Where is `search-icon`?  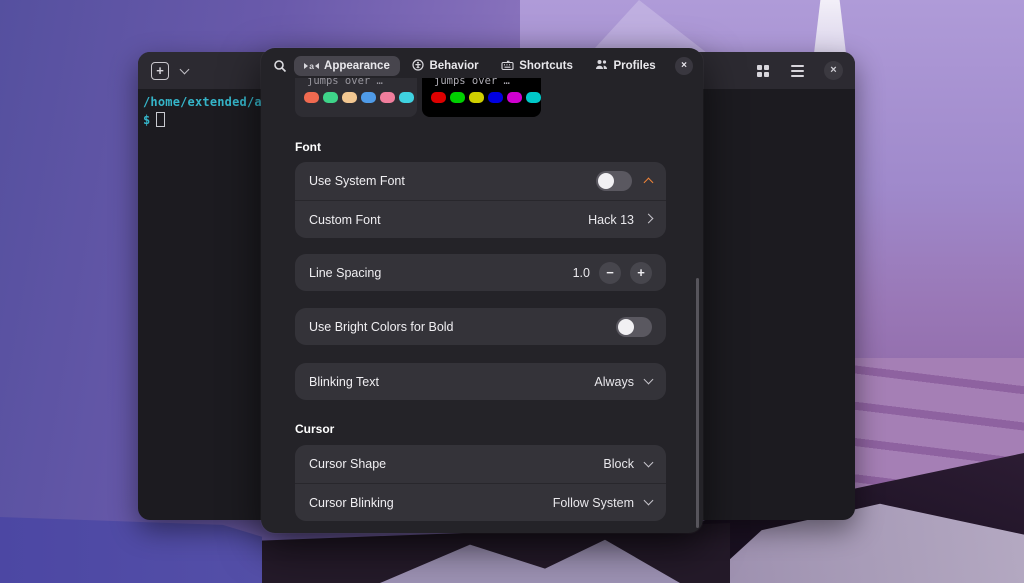
search-icon is located at coordinates (280, 66).